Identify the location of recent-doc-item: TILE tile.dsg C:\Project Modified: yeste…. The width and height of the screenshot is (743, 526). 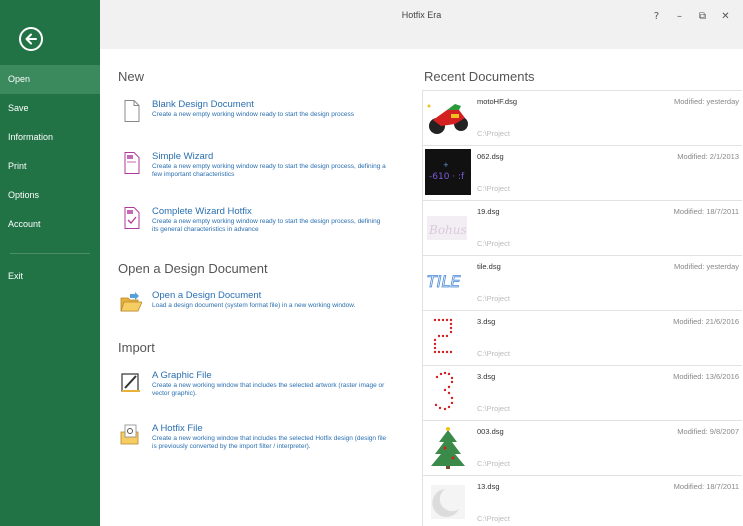
(582, 283).